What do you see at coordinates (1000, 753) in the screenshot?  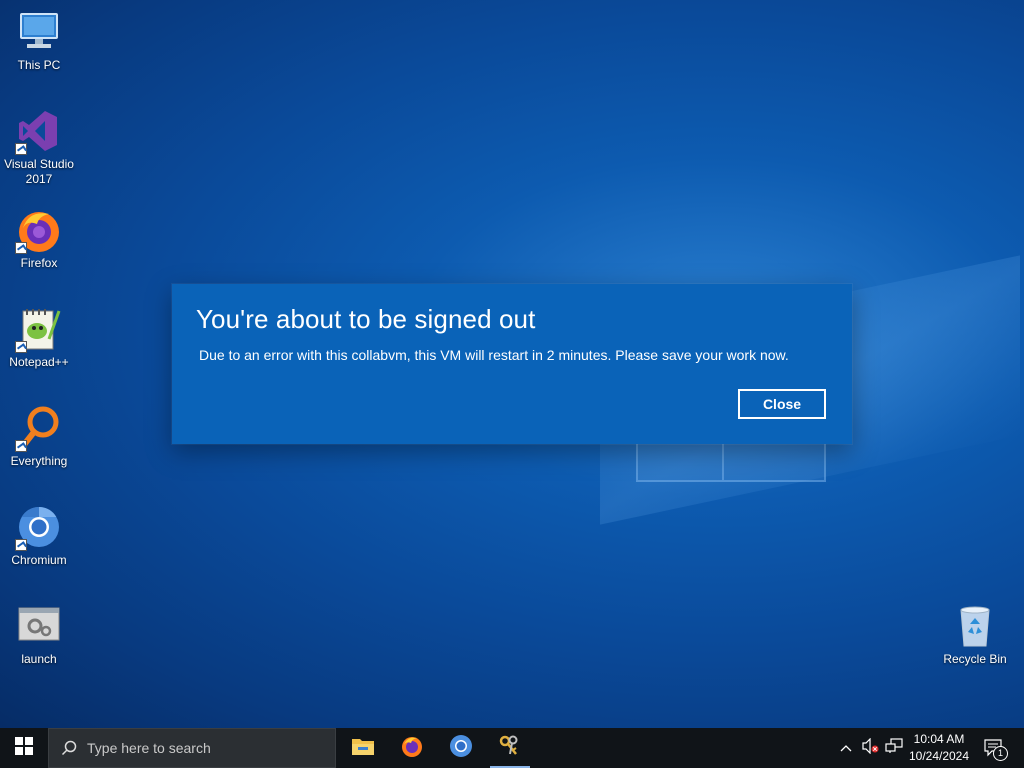 I see `notification-count-badge: 1` at bounding box center [1000, 753].